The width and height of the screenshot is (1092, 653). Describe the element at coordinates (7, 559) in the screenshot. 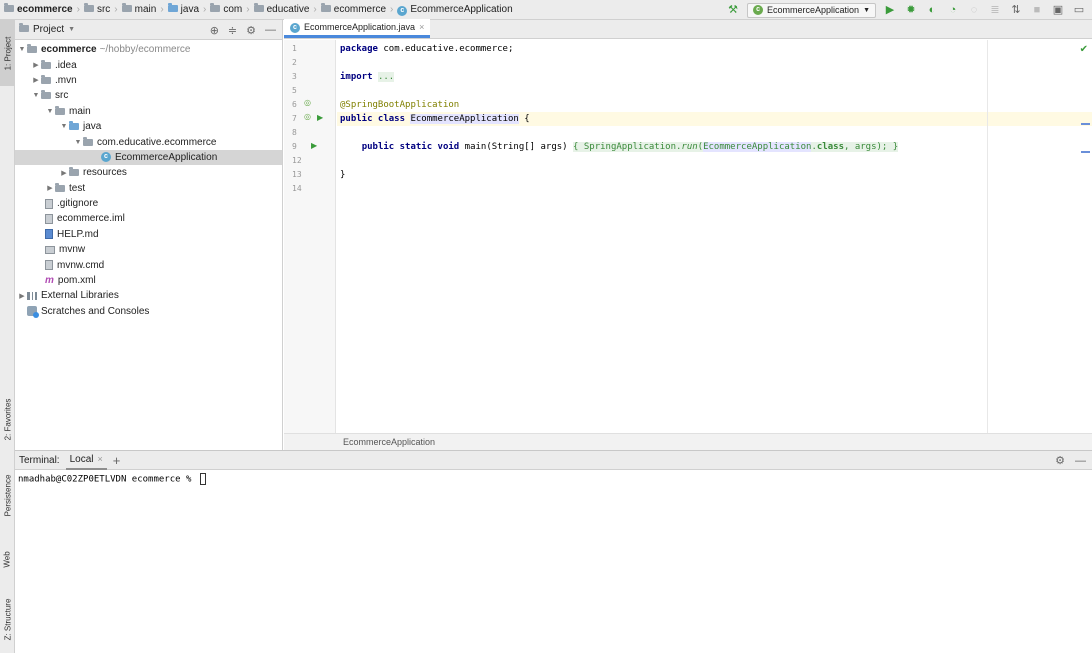

I see `tool-tab-web: Web` at that location.